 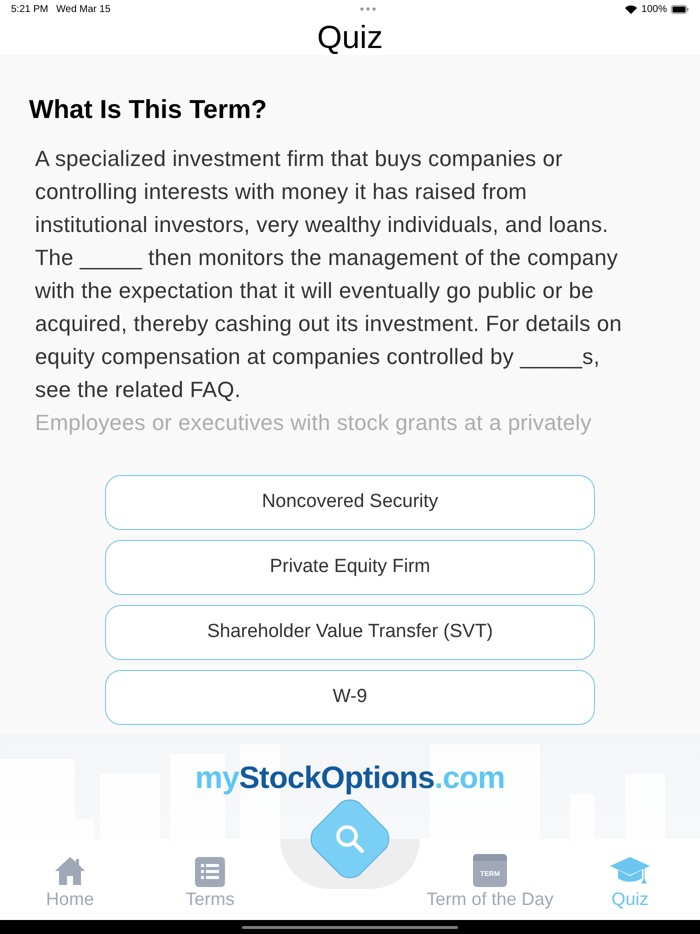 What do you see at coordinates (83, 9) in the screenshot?
I see `status-date: Wed Mar 15` at bounding box center [83, 9].